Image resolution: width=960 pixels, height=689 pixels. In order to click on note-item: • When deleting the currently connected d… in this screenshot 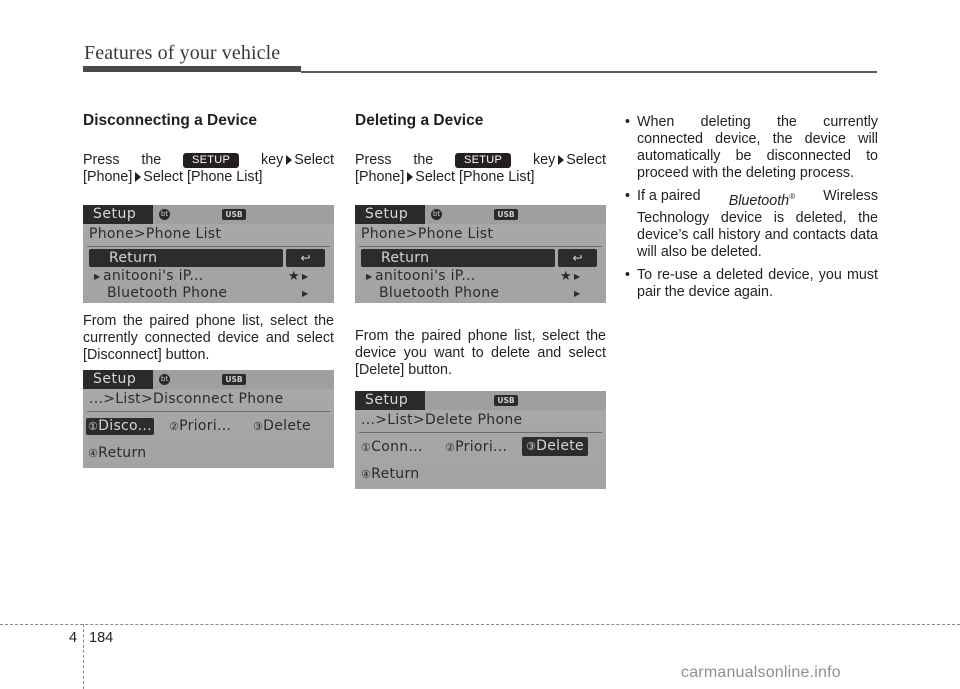, I will do `click(751, 147)`.